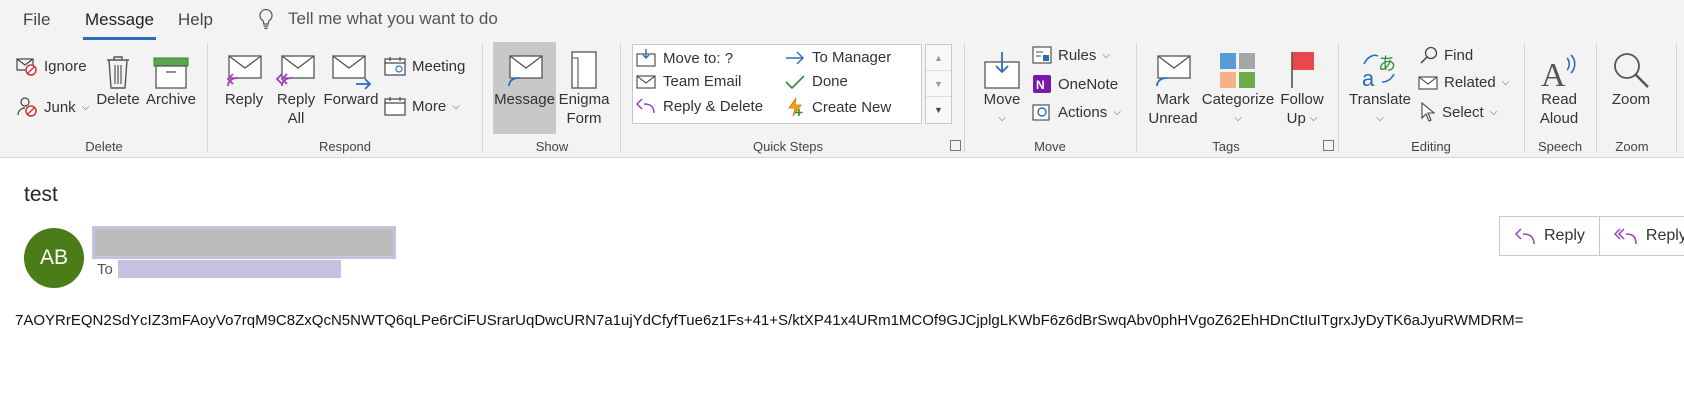 The height and width of the screenshot is (408, 1684). What do you see at coordinates (36, 20) in the screenshot?
I see `tab-file: File` at bounding box center [36, 20].